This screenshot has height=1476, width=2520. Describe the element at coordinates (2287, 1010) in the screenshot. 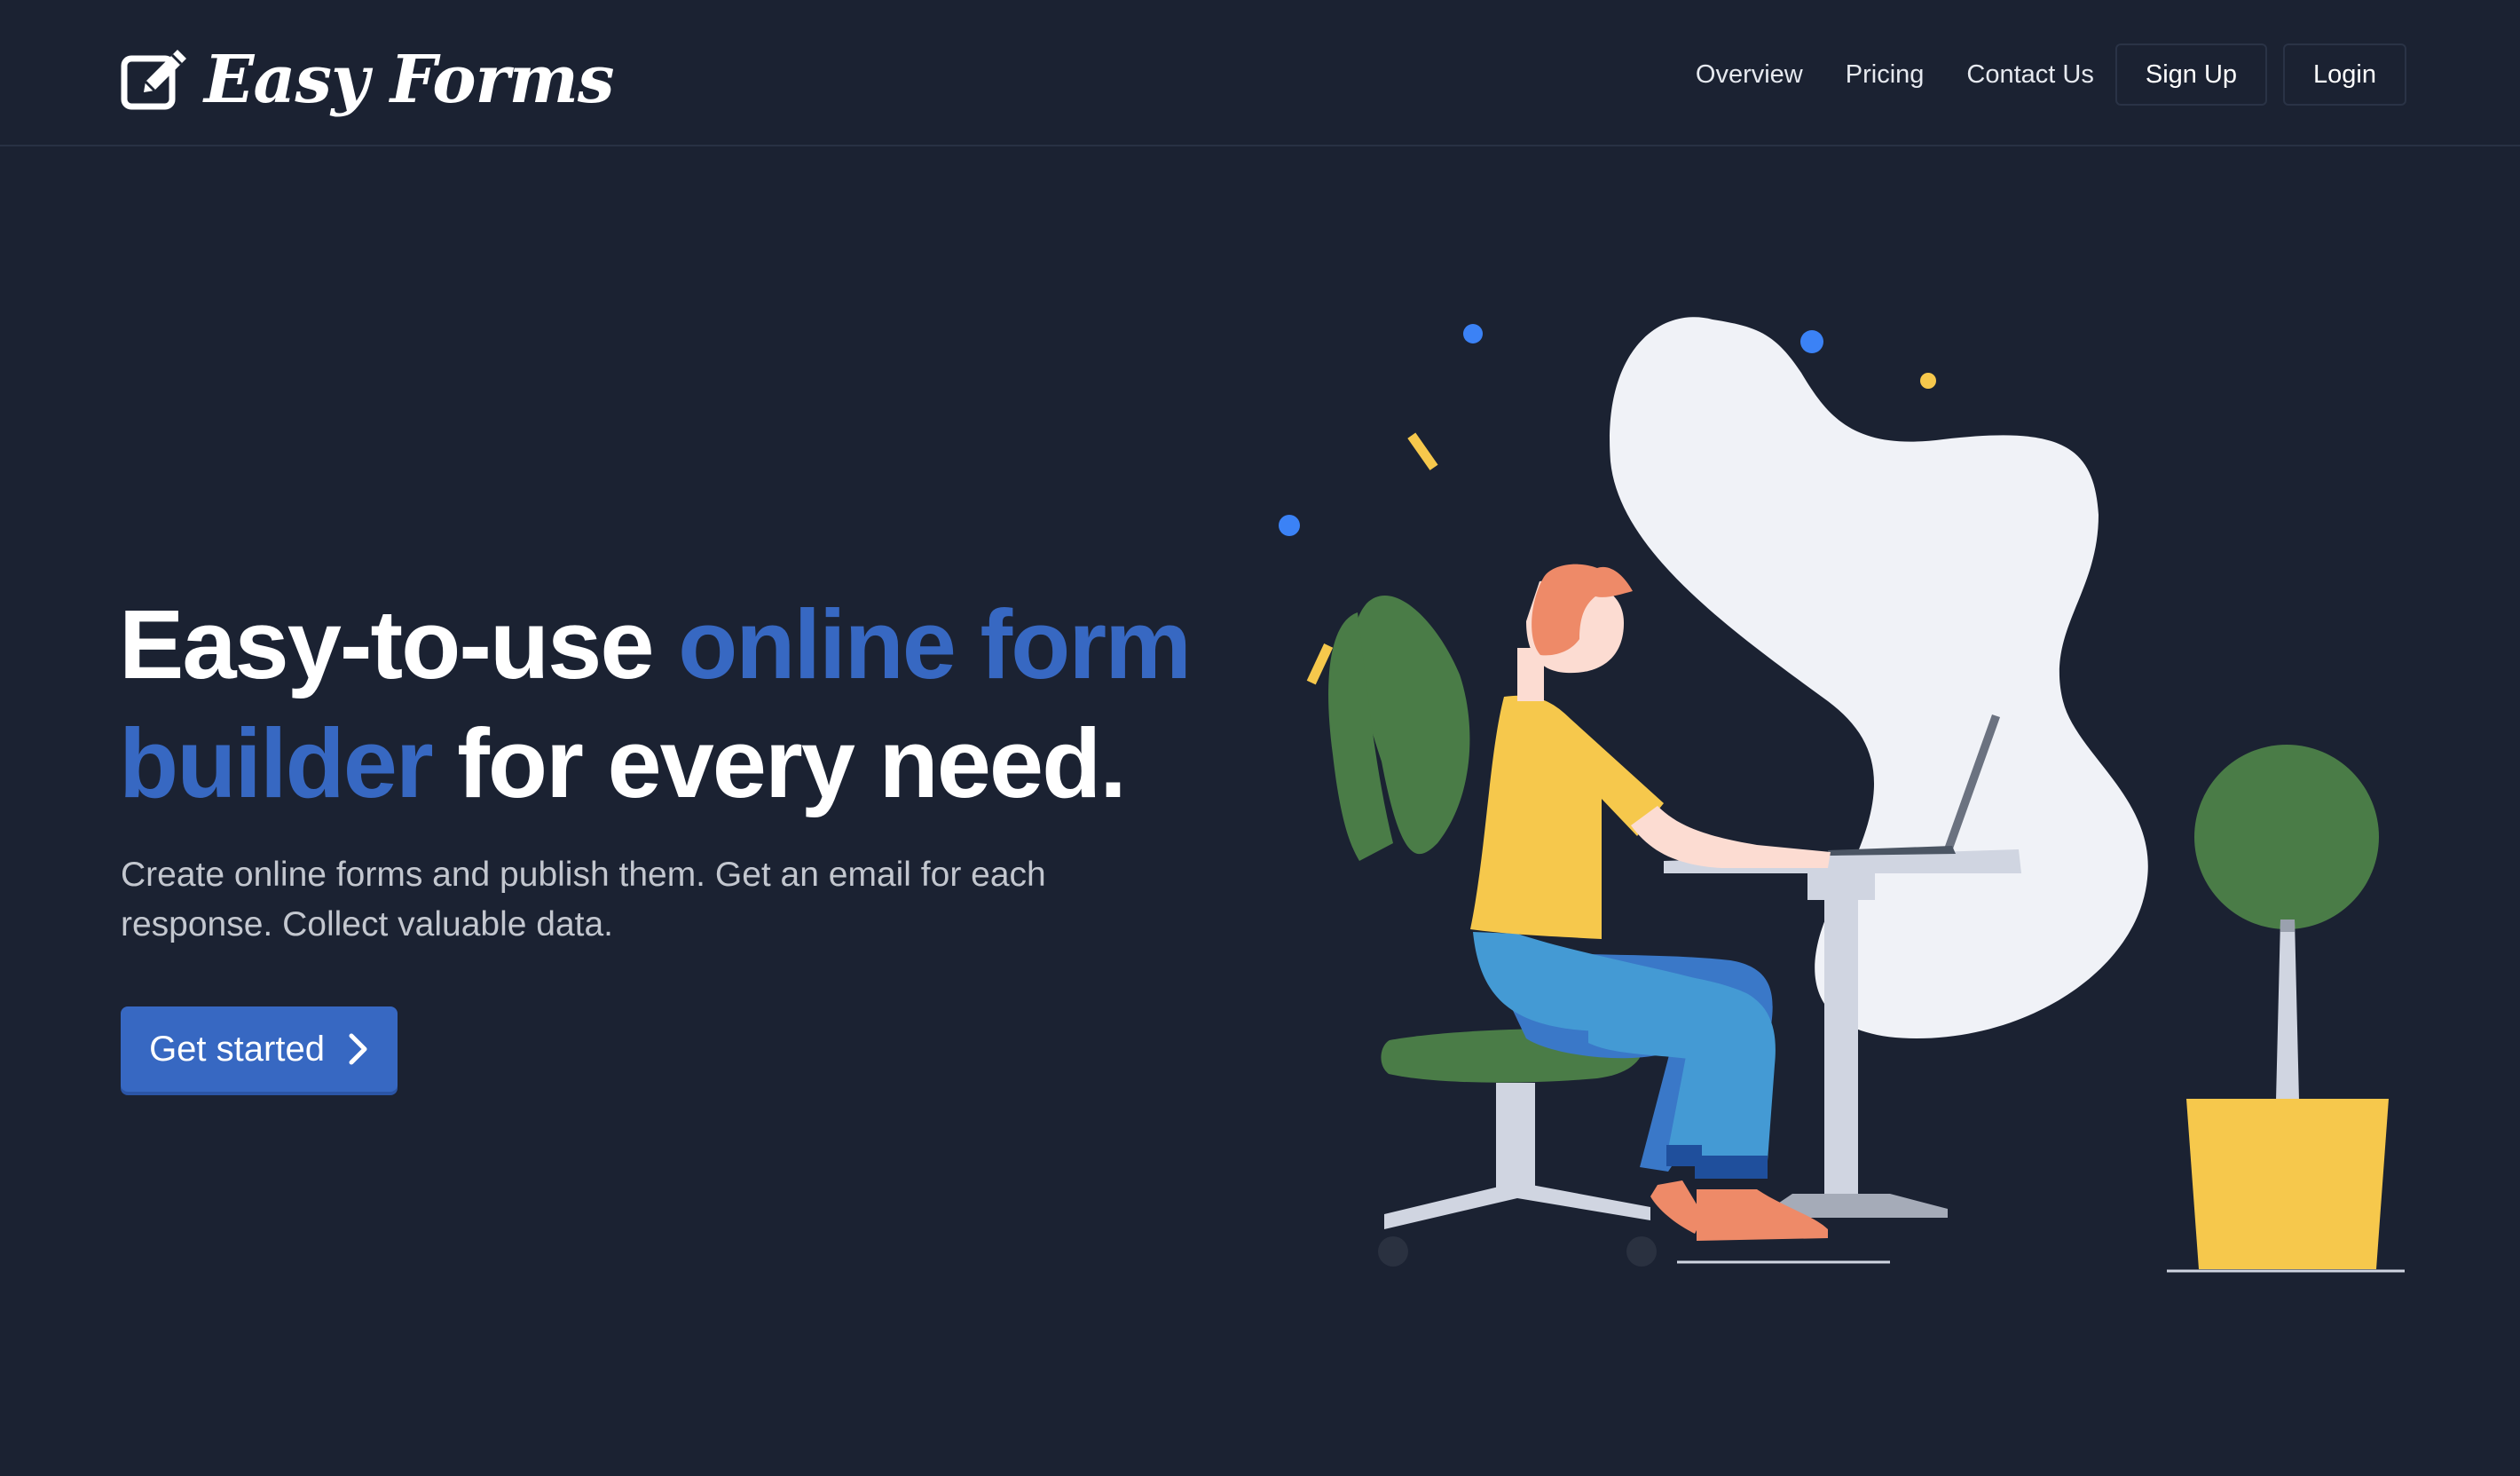

I see `plant-stem` at that location.